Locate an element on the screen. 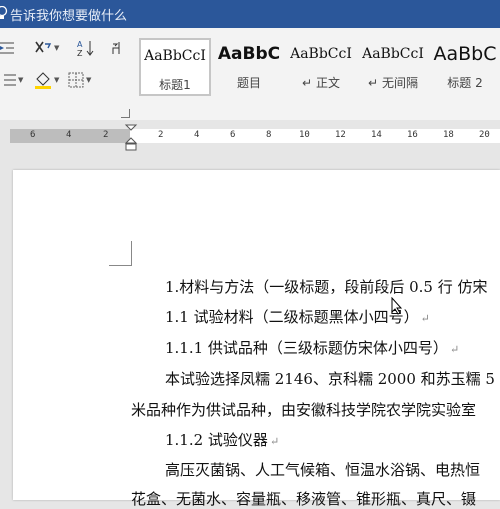 This screenshot has width=500, height=509. paragraph-text: 1.1.2 试验仪器 is located at coordinates (216, 440).